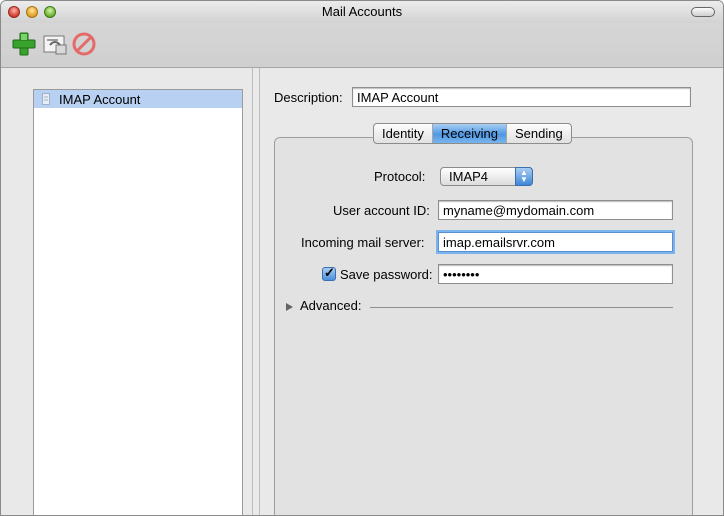  I want to click on add-account-button, so click(24, 44).